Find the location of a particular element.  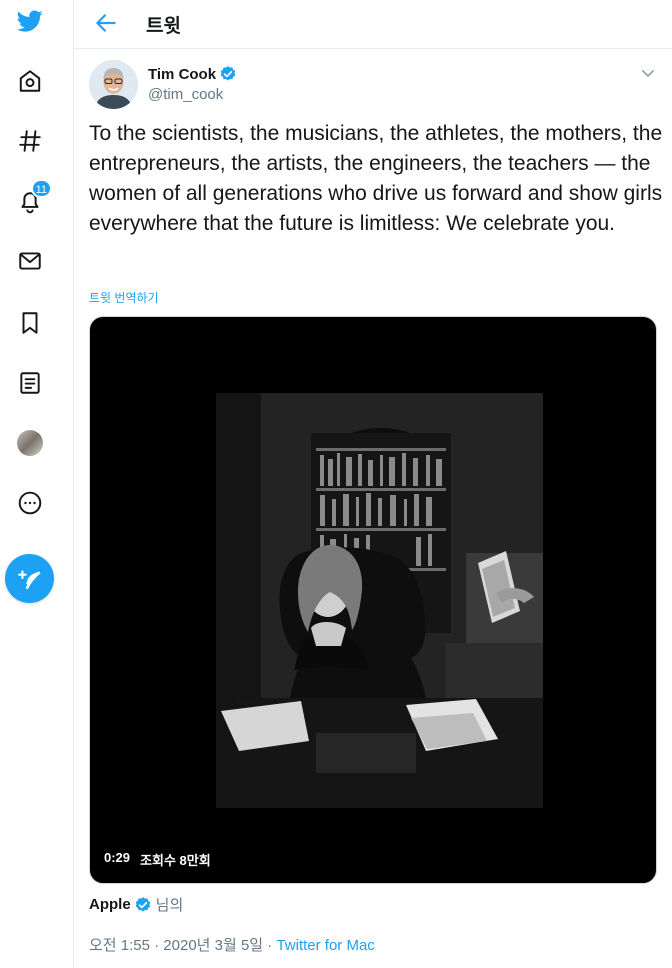

author-name: Tim Cook is located at coordinates (182, 74).